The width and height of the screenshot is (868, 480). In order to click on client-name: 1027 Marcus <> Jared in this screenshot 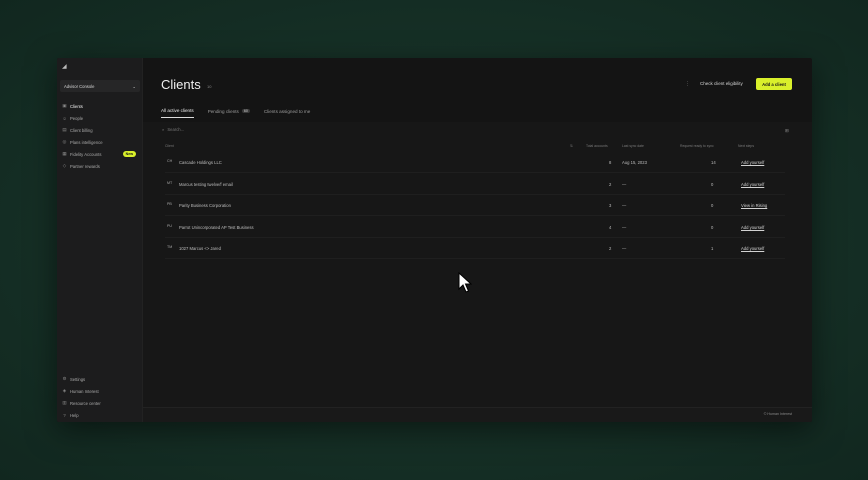, I will do `click(200, 248)`.